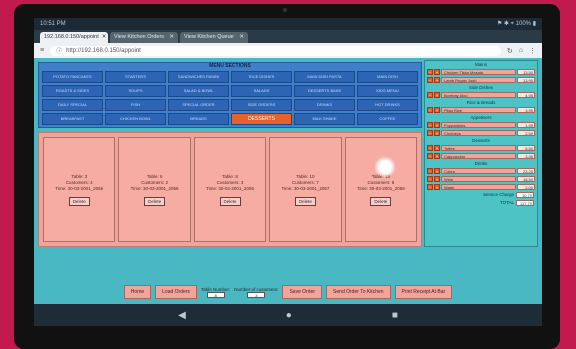 Image resolution: width=576 pixels, height=349 pixels. What do you see at coordinates (526, 148) in the screenshot?
I see `order-item-price: 5.50` at bounding box center [526, 148].